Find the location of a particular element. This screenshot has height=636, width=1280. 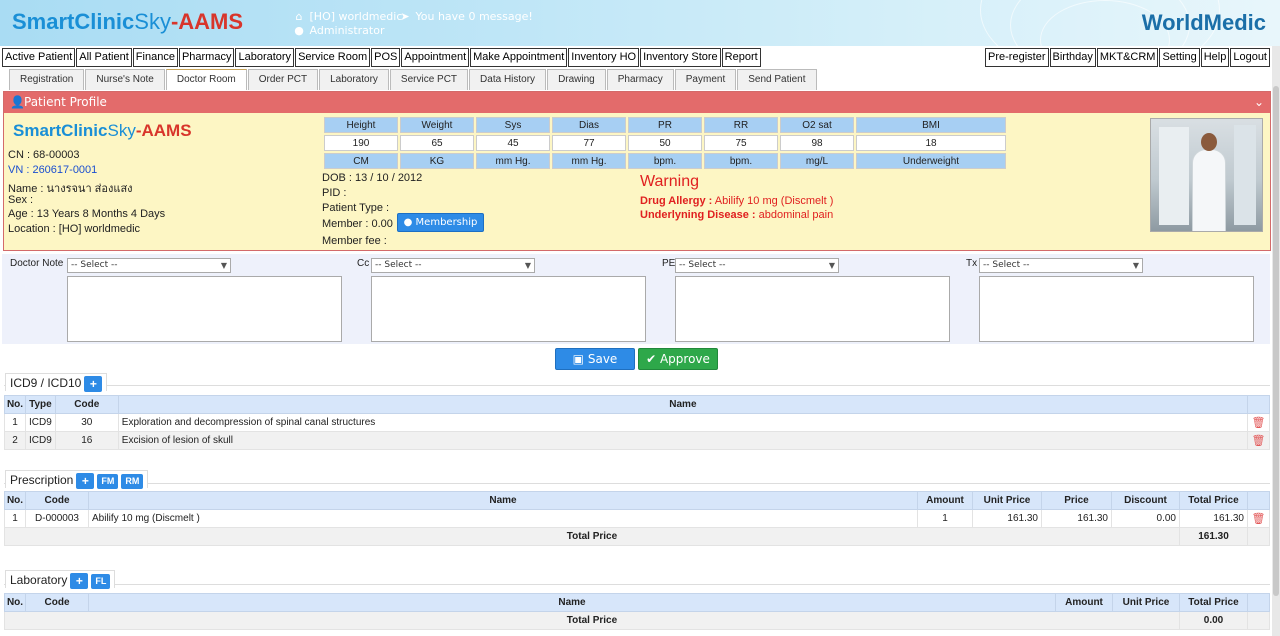

save-button: ▣ Save is located at coordinates (595, 359).